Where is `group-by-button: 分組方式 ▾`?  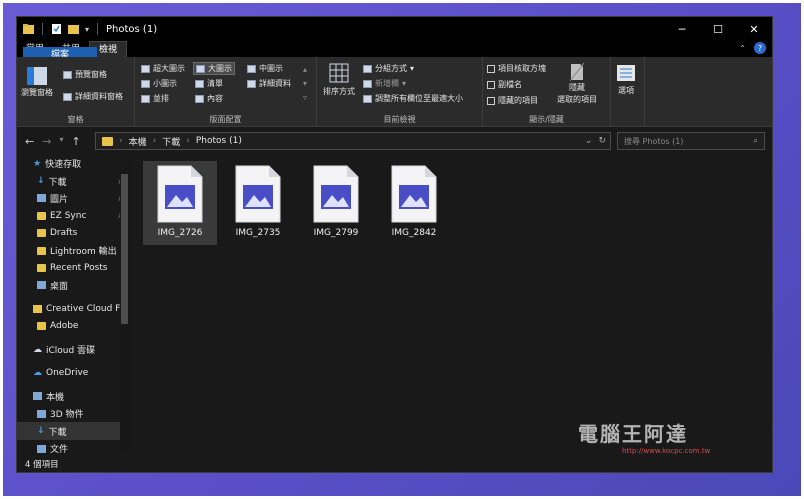
group-by-button: 分組方式 ▾ is located at coordinates (388, 68).